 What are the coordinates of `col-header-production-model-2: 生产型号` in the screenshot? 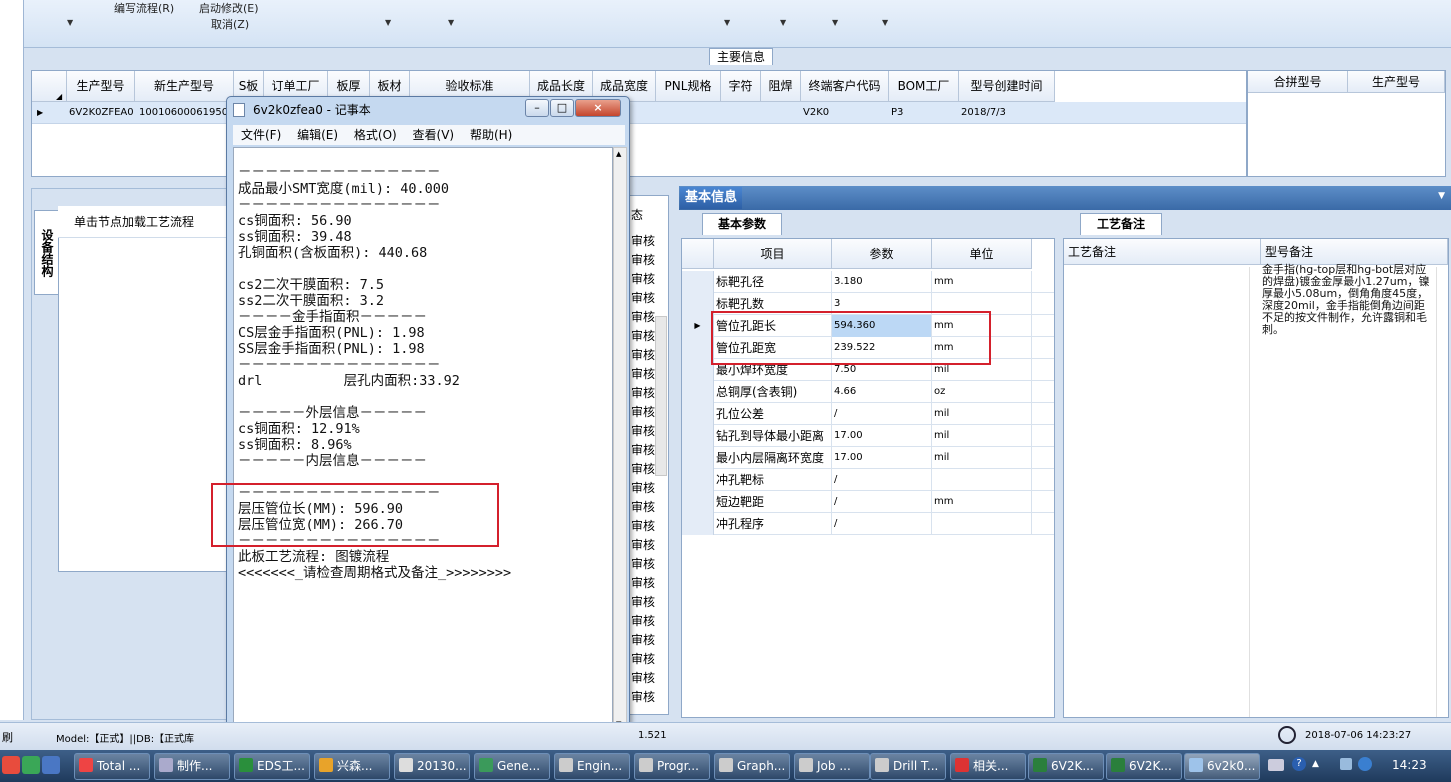 It's located at (1396, 82).